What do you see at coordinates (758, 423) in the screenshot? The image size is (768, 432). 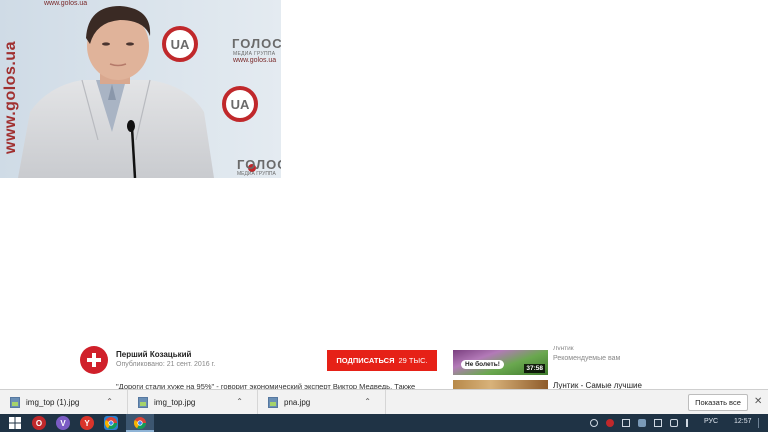 I see `show-desktop-divider` at bounding box center [758, 423].